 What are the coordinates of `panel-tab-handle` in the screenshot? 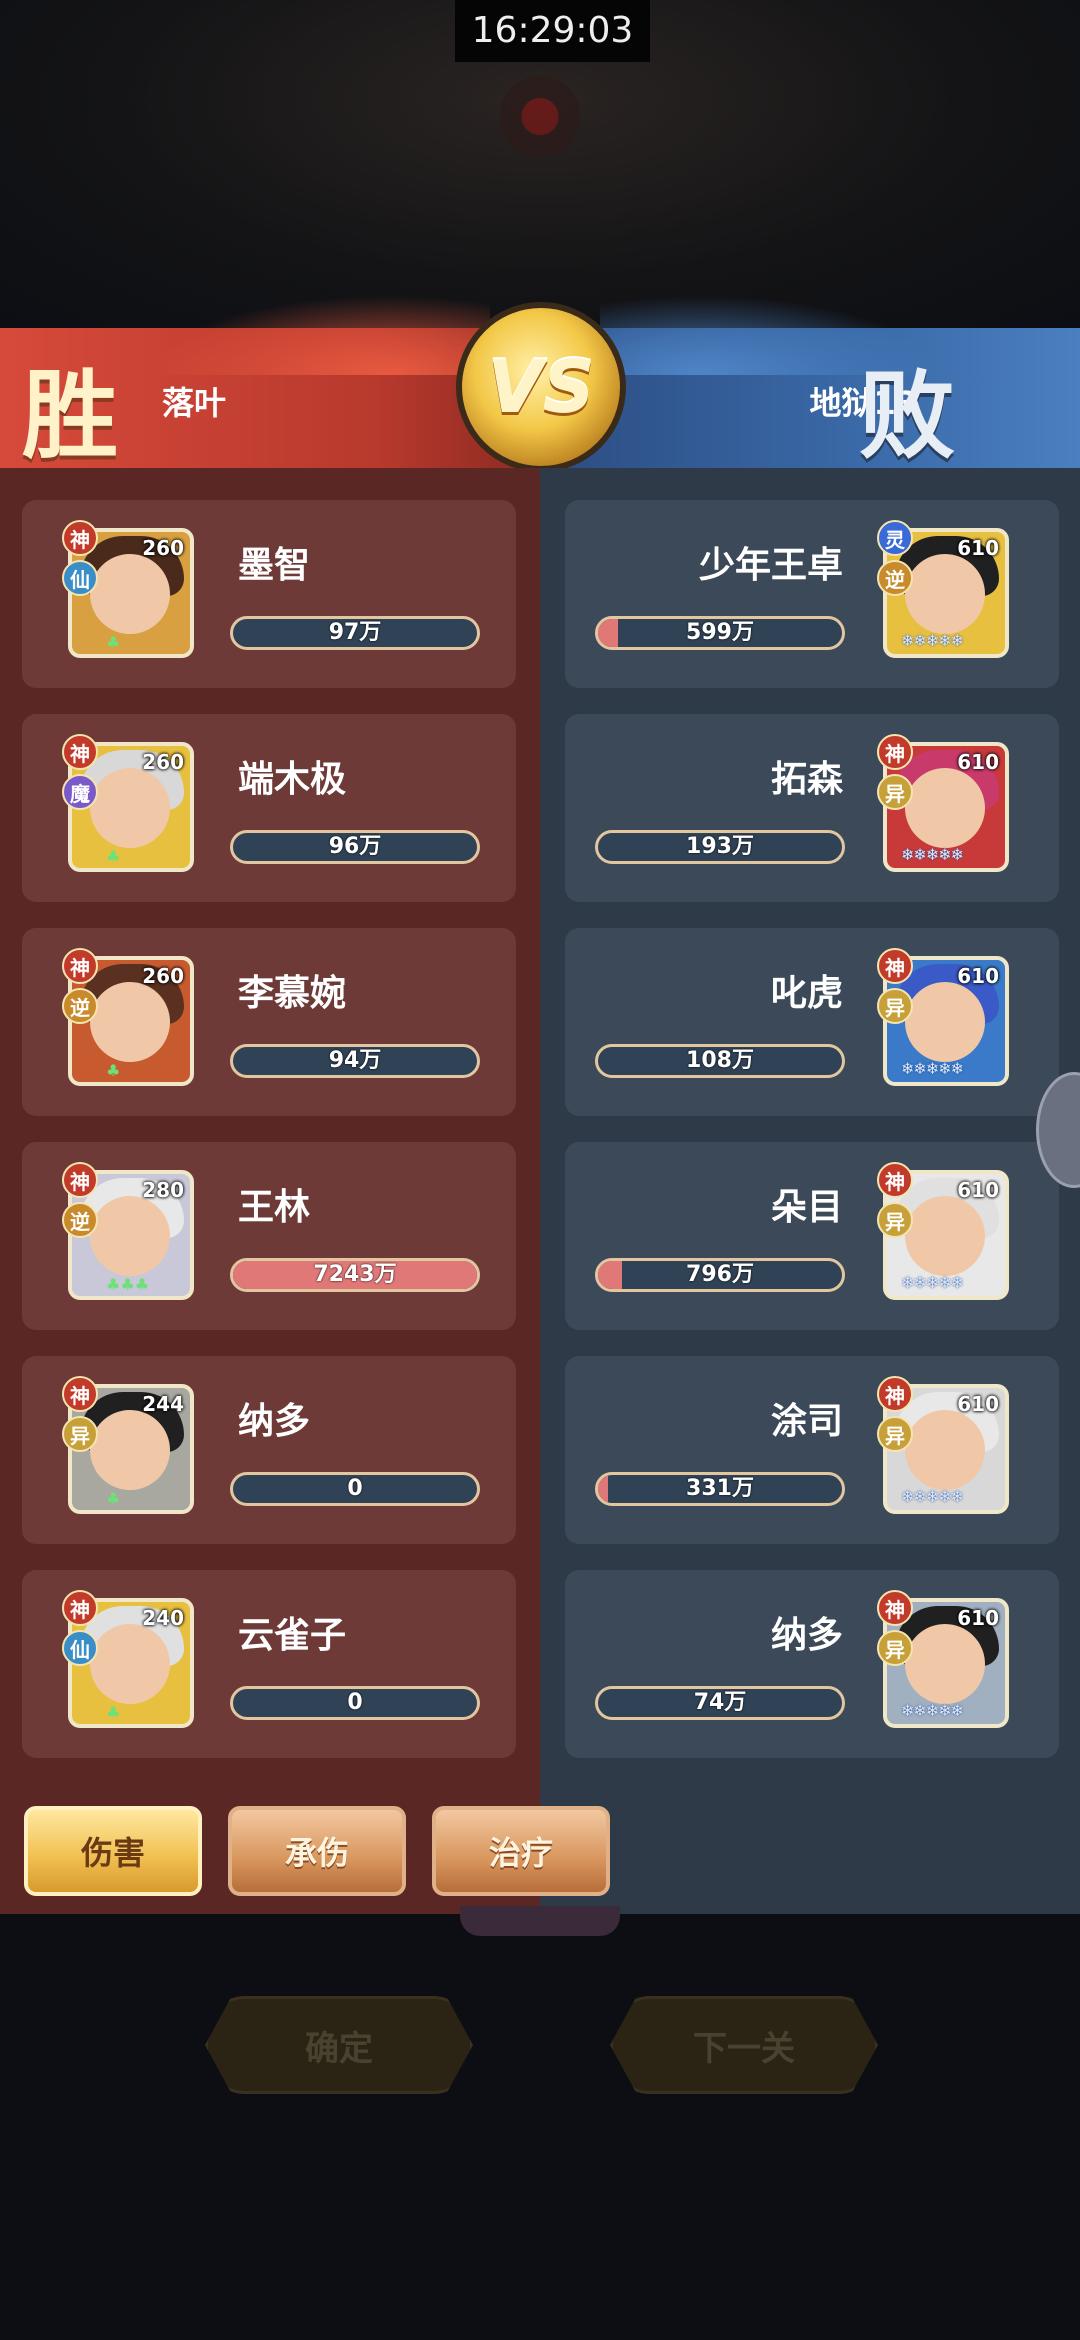 It's located at (540, 1921).